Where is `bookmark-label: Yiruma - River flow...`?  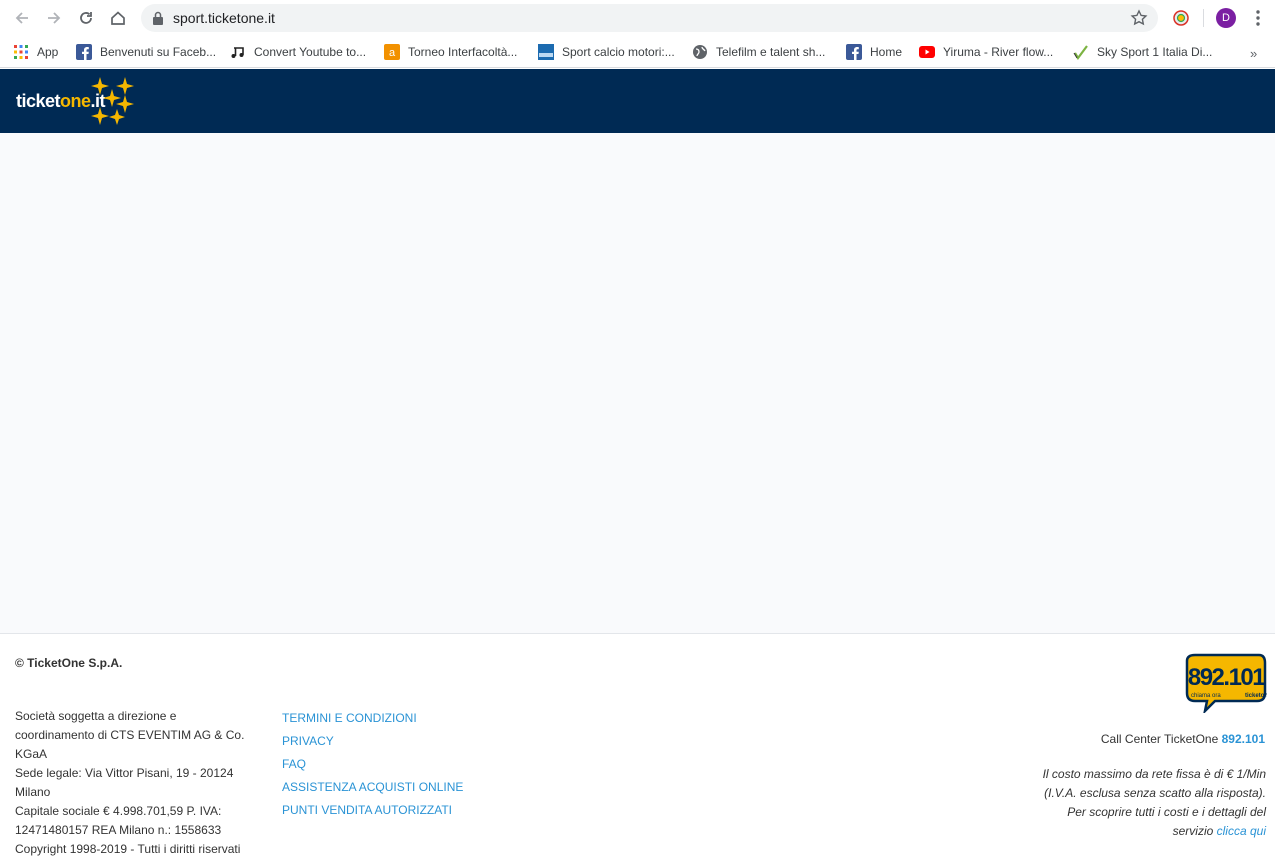 bookmark-label: Yiruma - River flow... is located at coordinates (998, 52).